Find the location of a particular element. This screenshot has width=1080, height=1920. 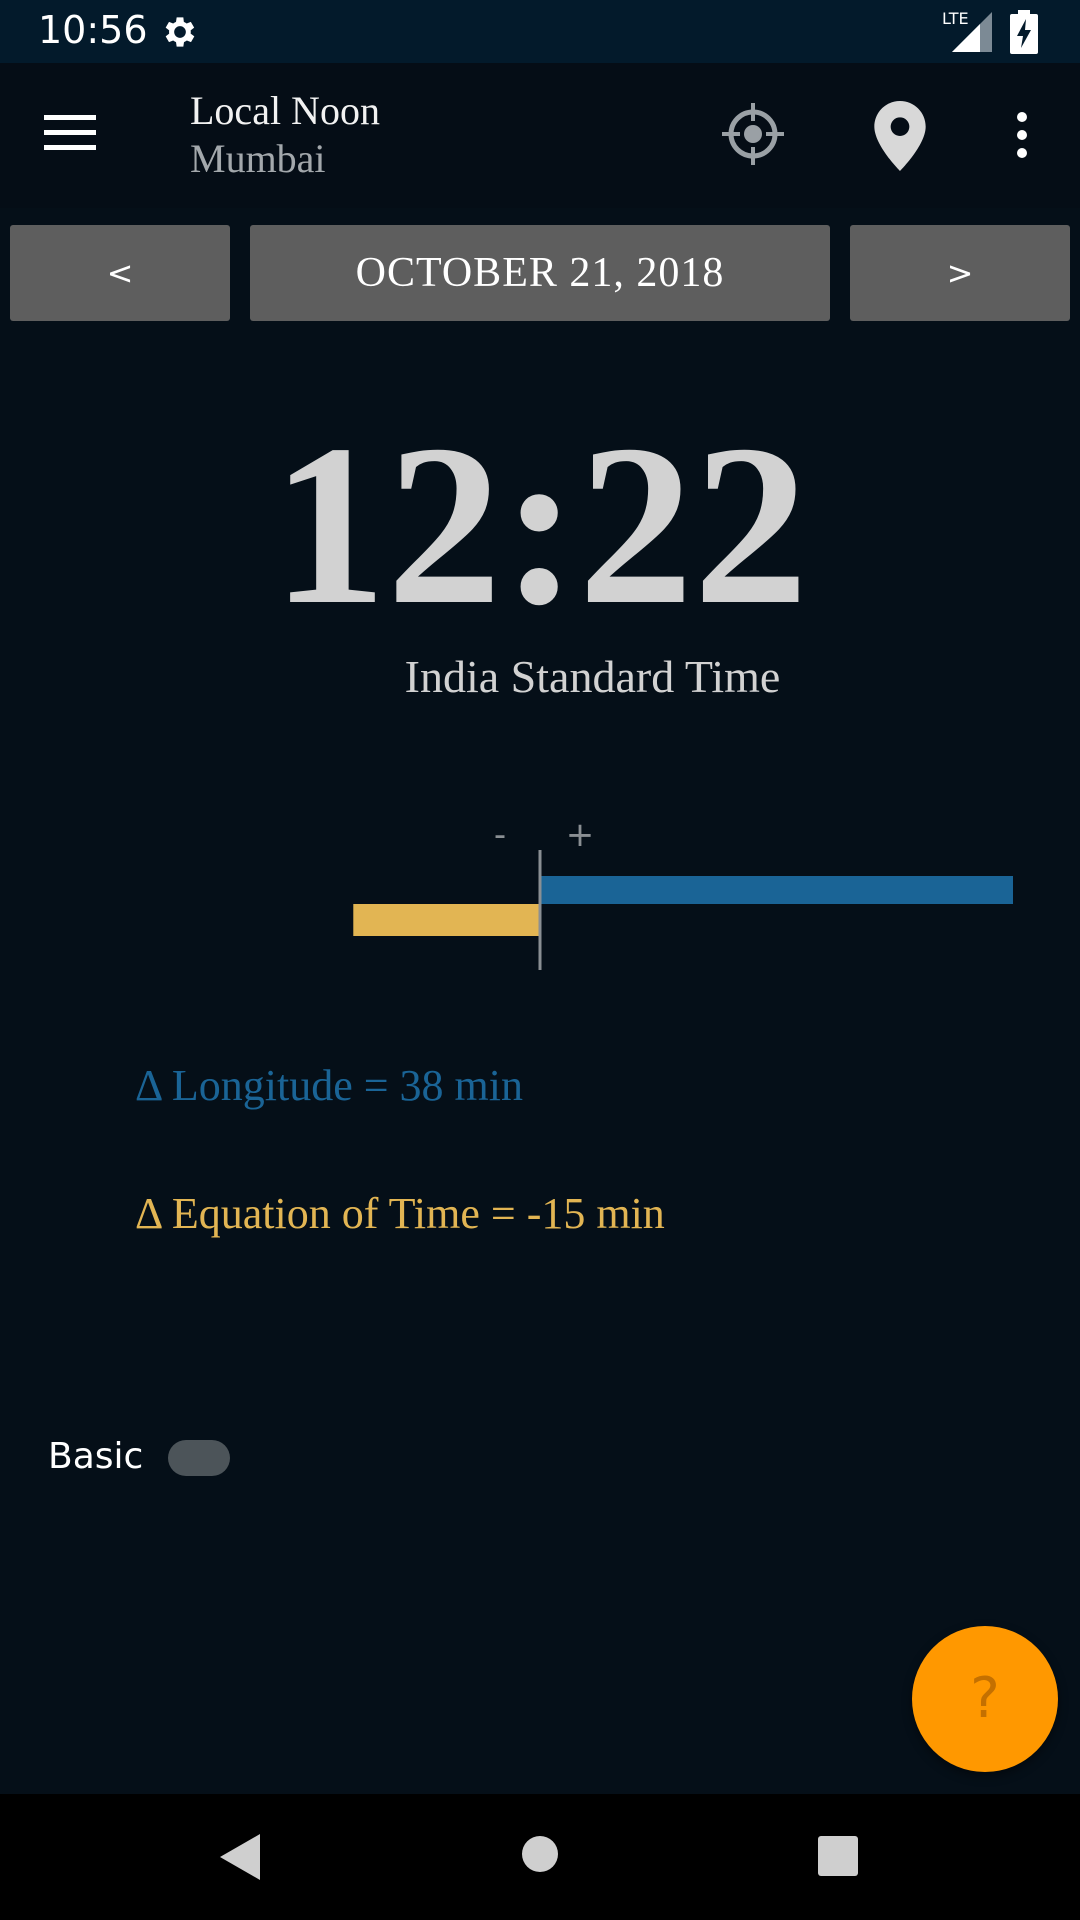

negative-axis-label: - is located at coordinates (500, 835).